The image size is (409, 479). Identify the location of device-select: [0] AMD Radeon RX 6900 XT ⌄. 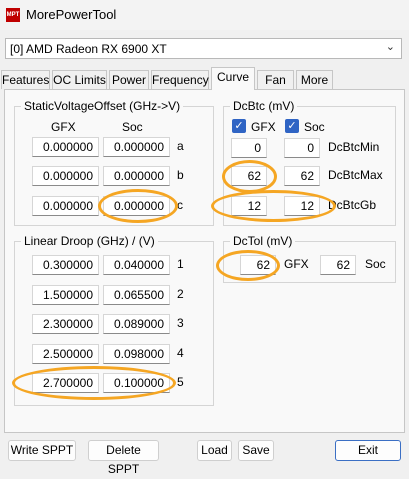
(203, 48).